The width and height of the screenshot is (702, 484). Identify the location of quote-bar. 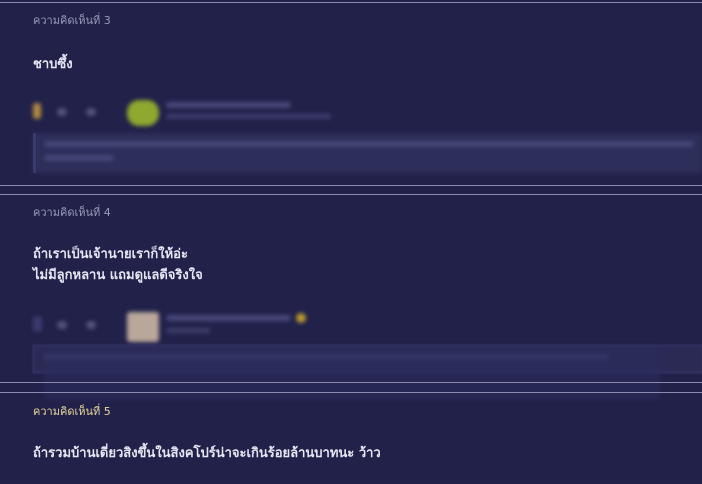
(34, 153).